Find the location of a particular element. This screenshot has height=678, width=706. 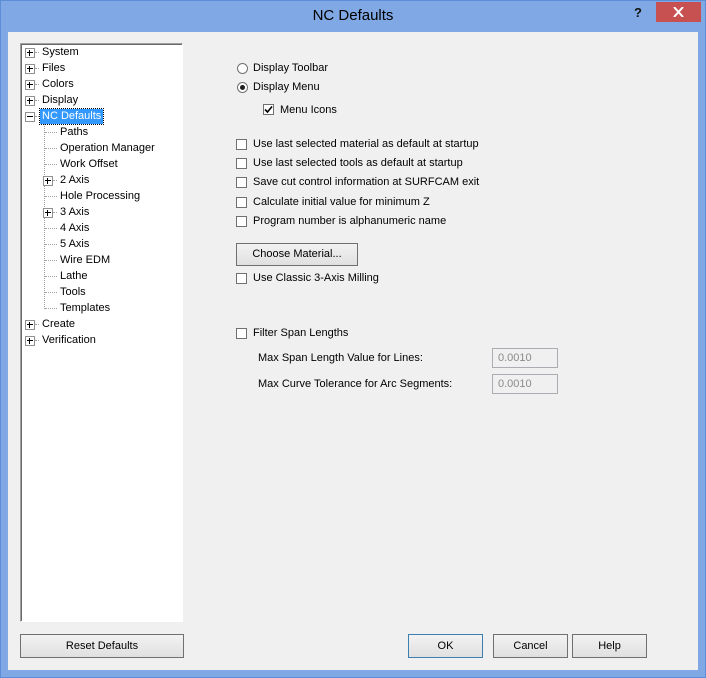

reset-defaults-button: Reset Defaults is located at coordinates (102, 646).